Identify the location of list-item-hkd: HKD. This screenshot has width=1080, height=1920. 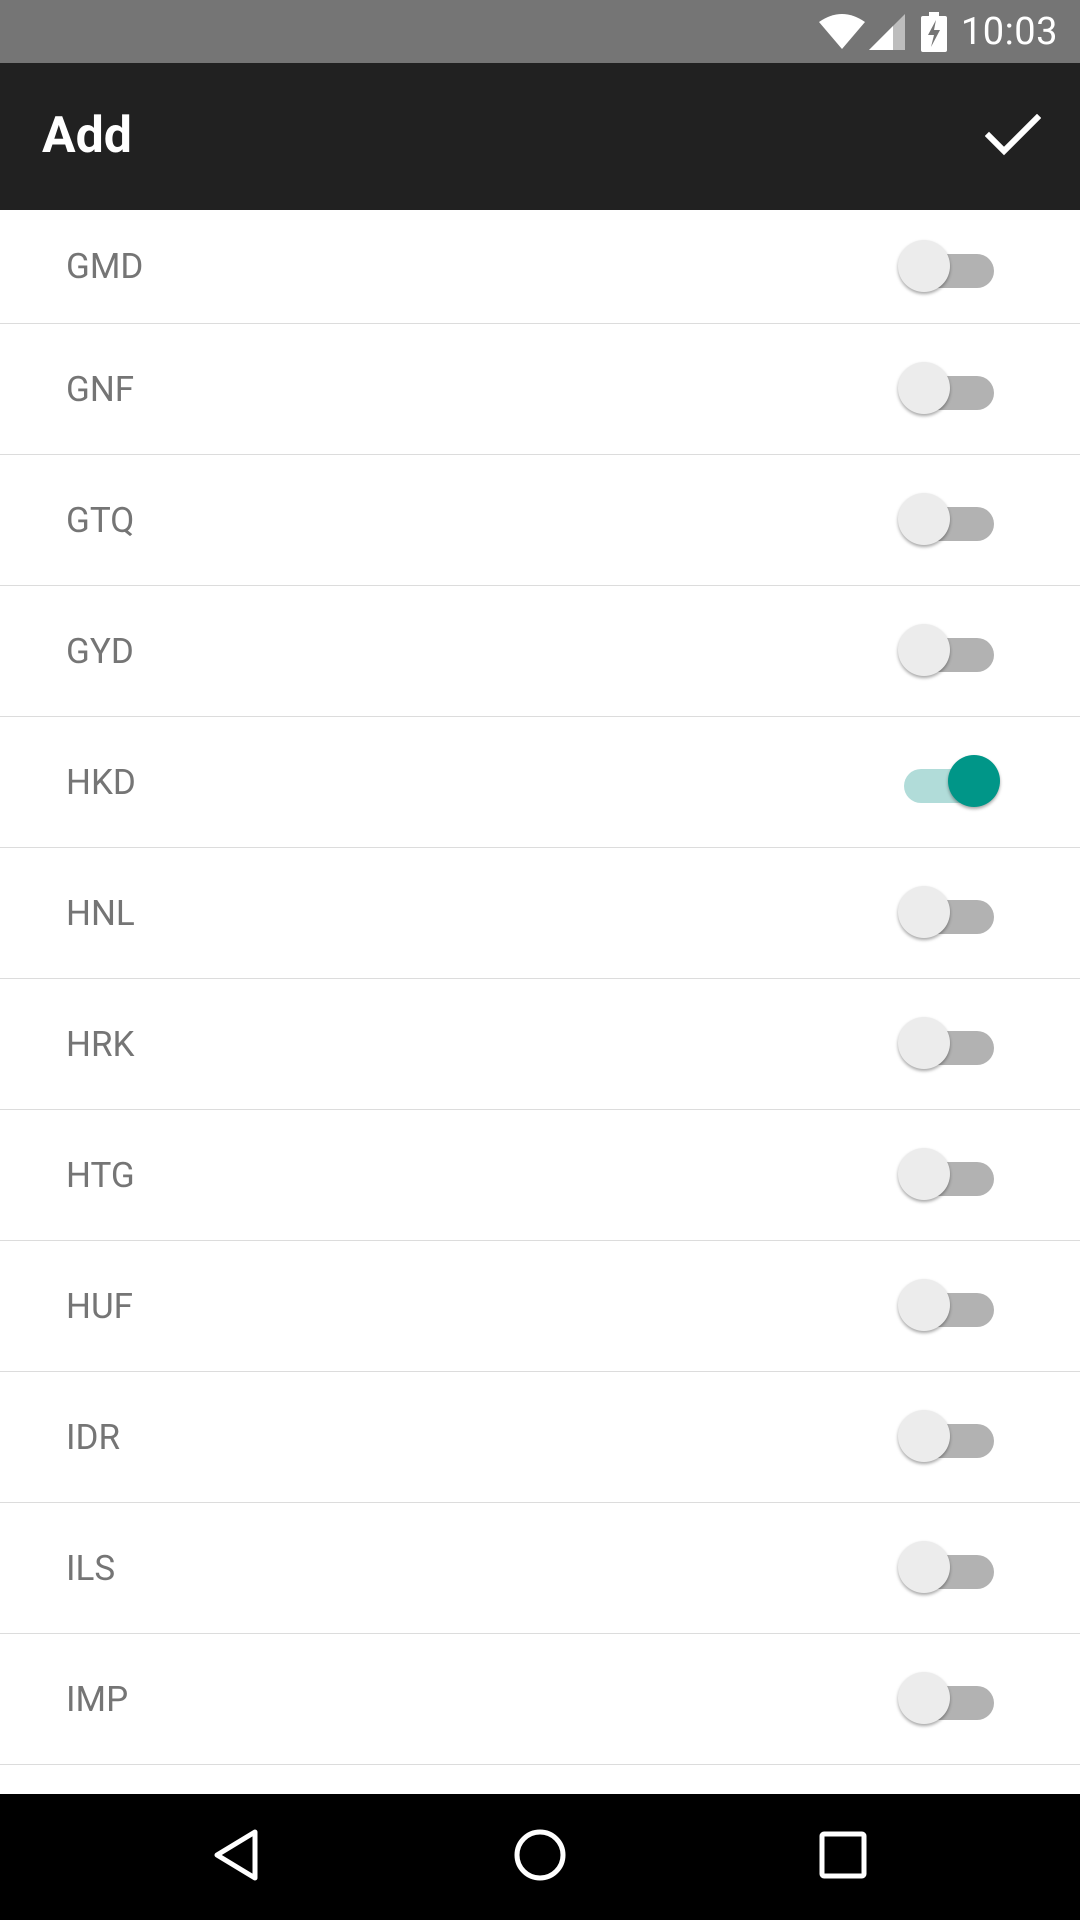
(540, 782).